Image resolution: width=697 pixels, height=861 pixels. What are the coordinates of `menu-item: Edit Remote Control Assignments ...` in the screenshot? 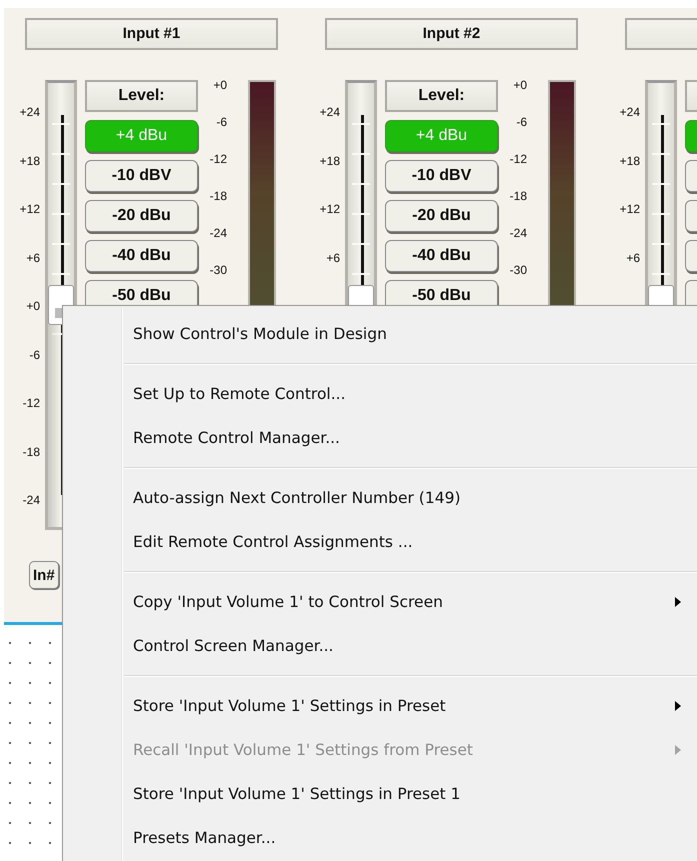 It's located at (380, 542).